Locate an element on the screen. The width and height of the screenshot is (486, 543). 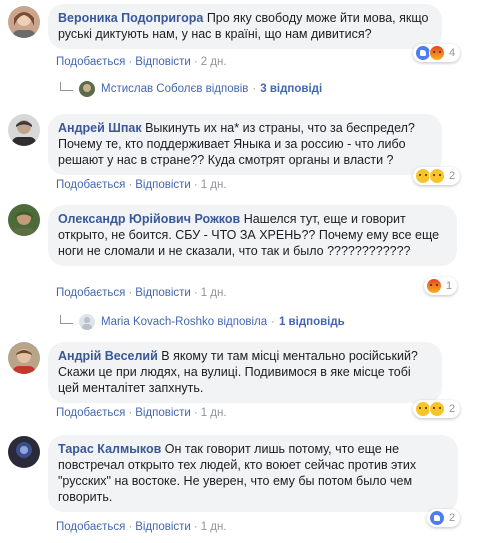
reply-count: 1 відповідь is located at coordinates (312, 322).